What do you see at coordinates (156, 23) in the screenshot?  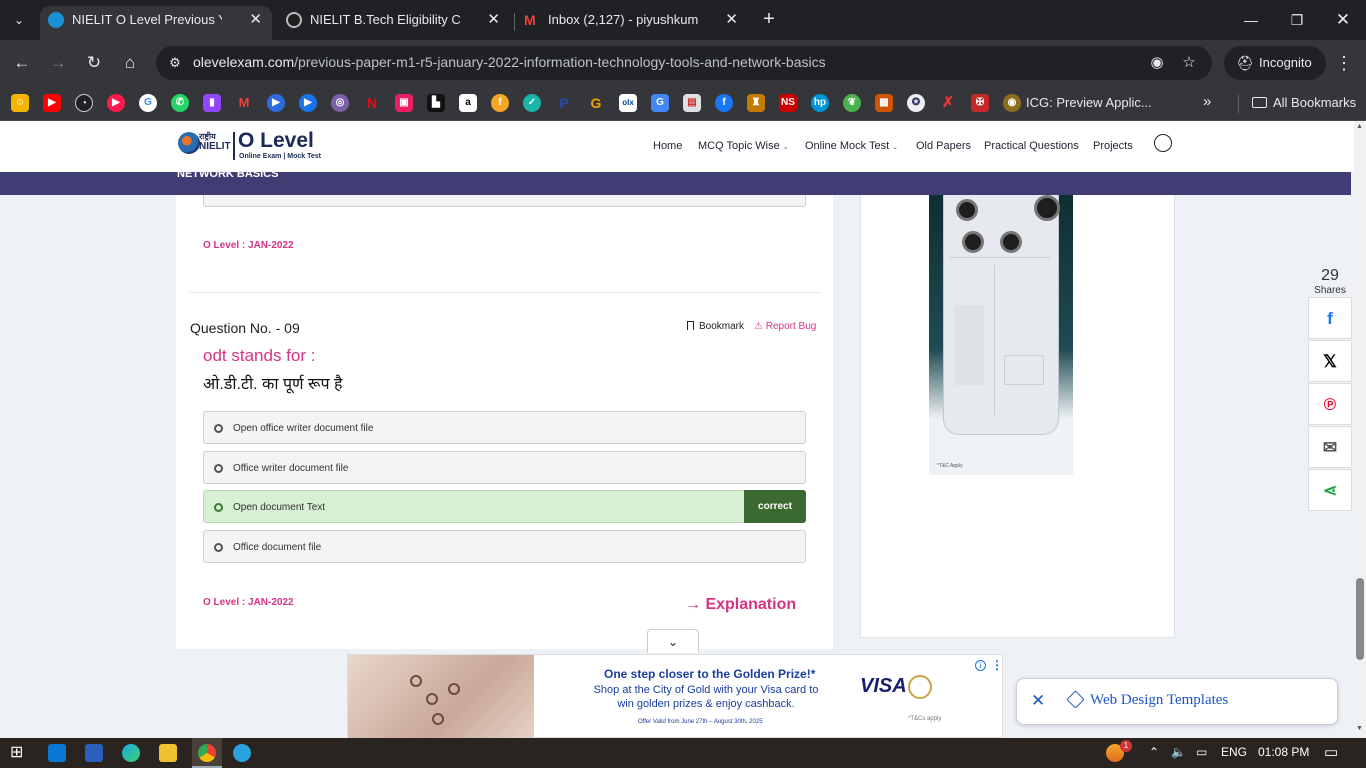 I see `tab-nielit-olevel: NIELIT O Level Previous Year So ✕` at bounding box center [156, 23].